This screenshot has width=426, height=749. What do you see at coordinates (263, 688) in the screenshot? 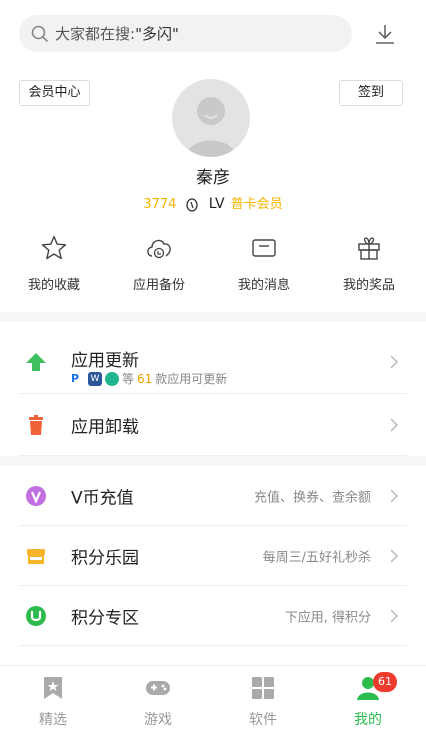
I see `grid-icon` at bounding box center [263, 688].